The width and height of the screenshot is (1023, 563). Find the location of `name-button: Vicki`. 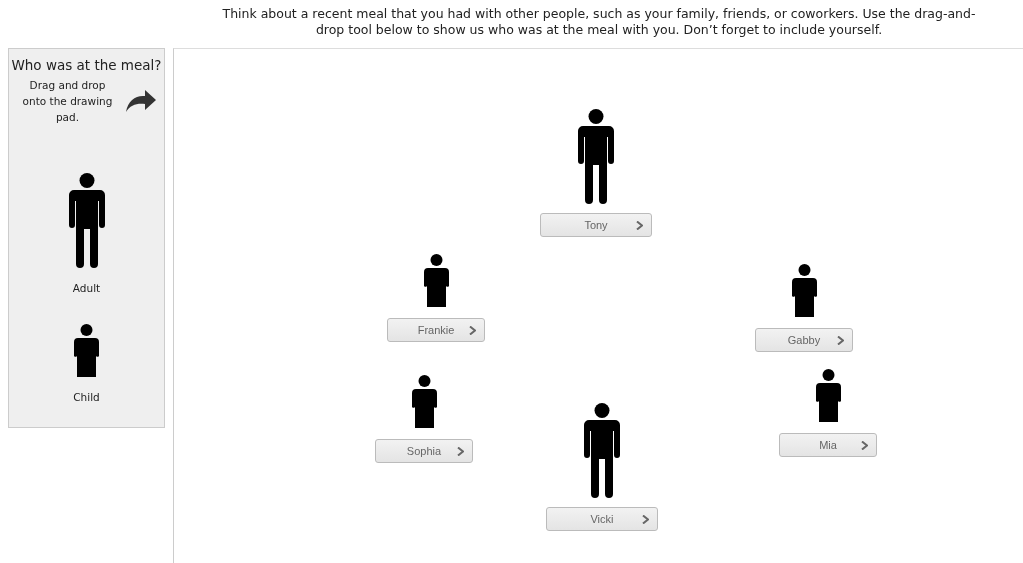

name-button: Vicki is located at coordinates (602, 519).